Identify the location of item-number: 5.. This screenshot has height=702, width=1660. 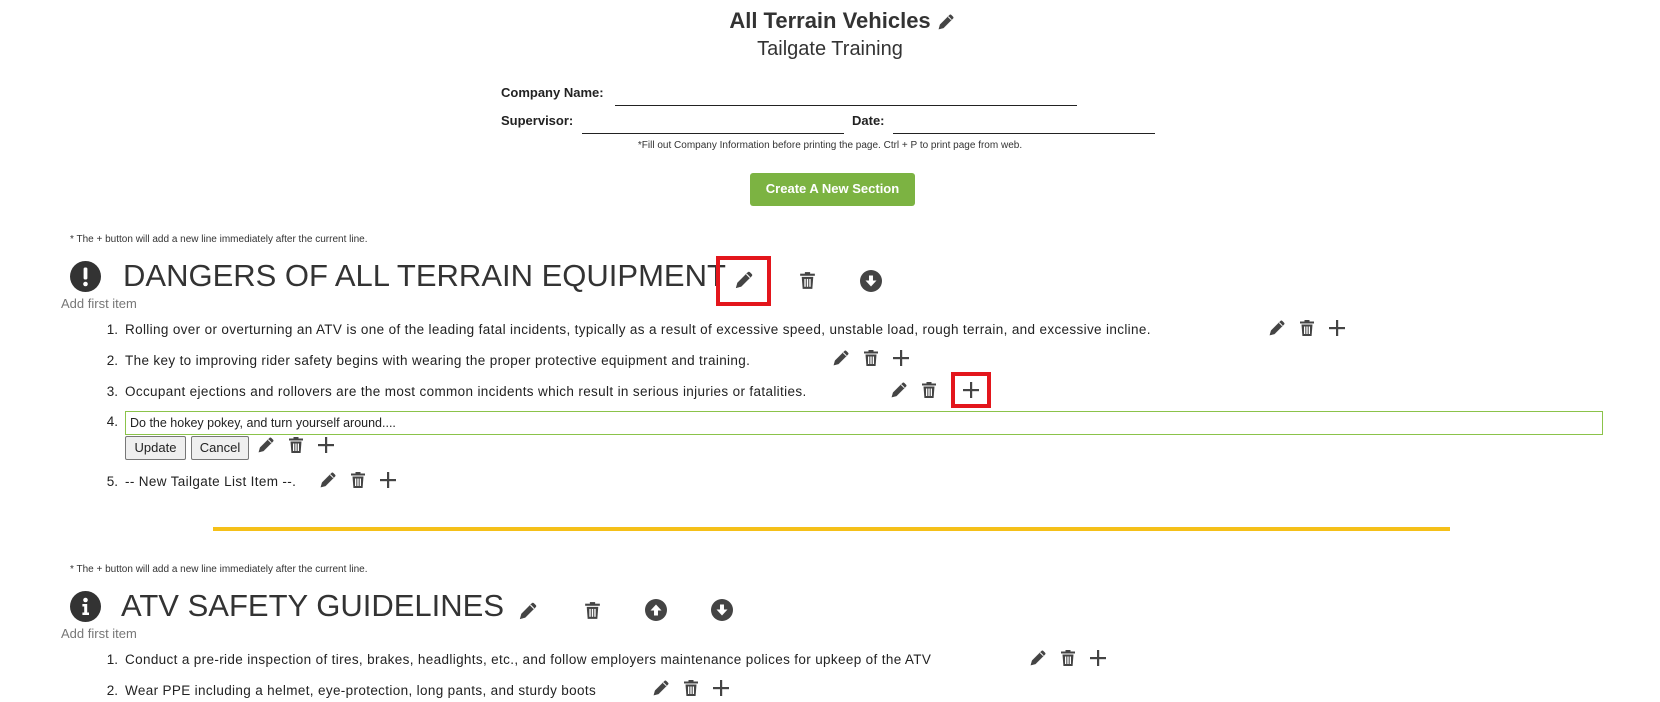
(112, 481).